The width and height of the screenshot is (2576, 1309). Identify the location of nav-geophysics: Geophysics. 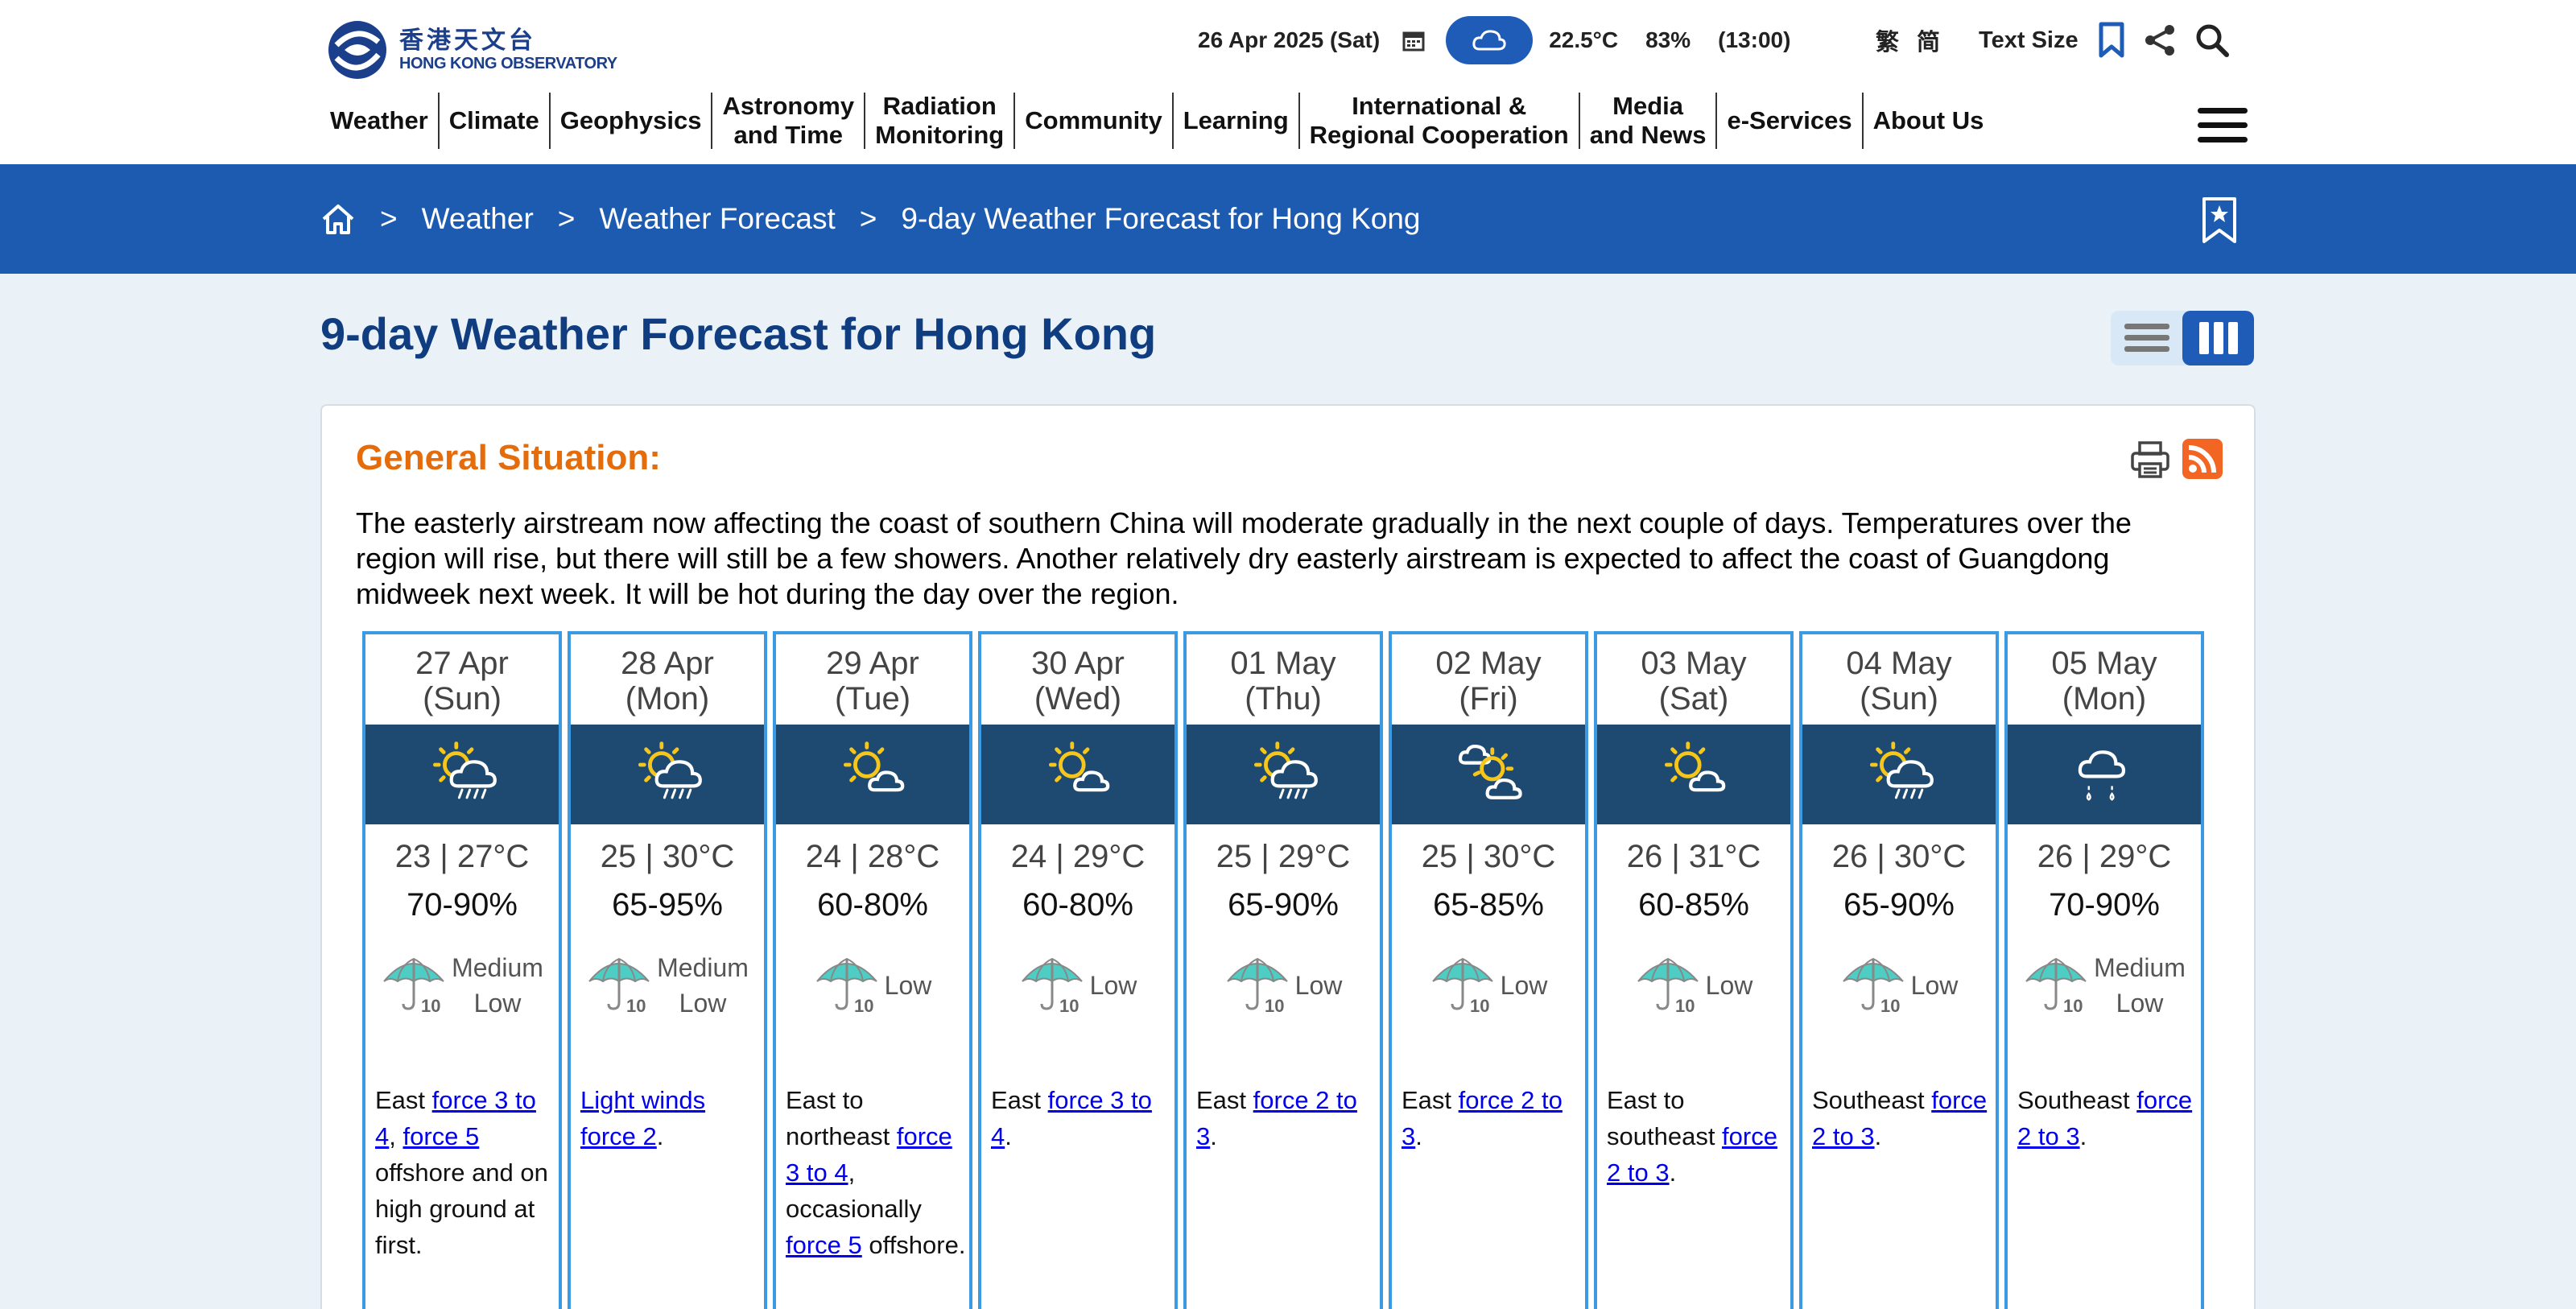
(632, 121).